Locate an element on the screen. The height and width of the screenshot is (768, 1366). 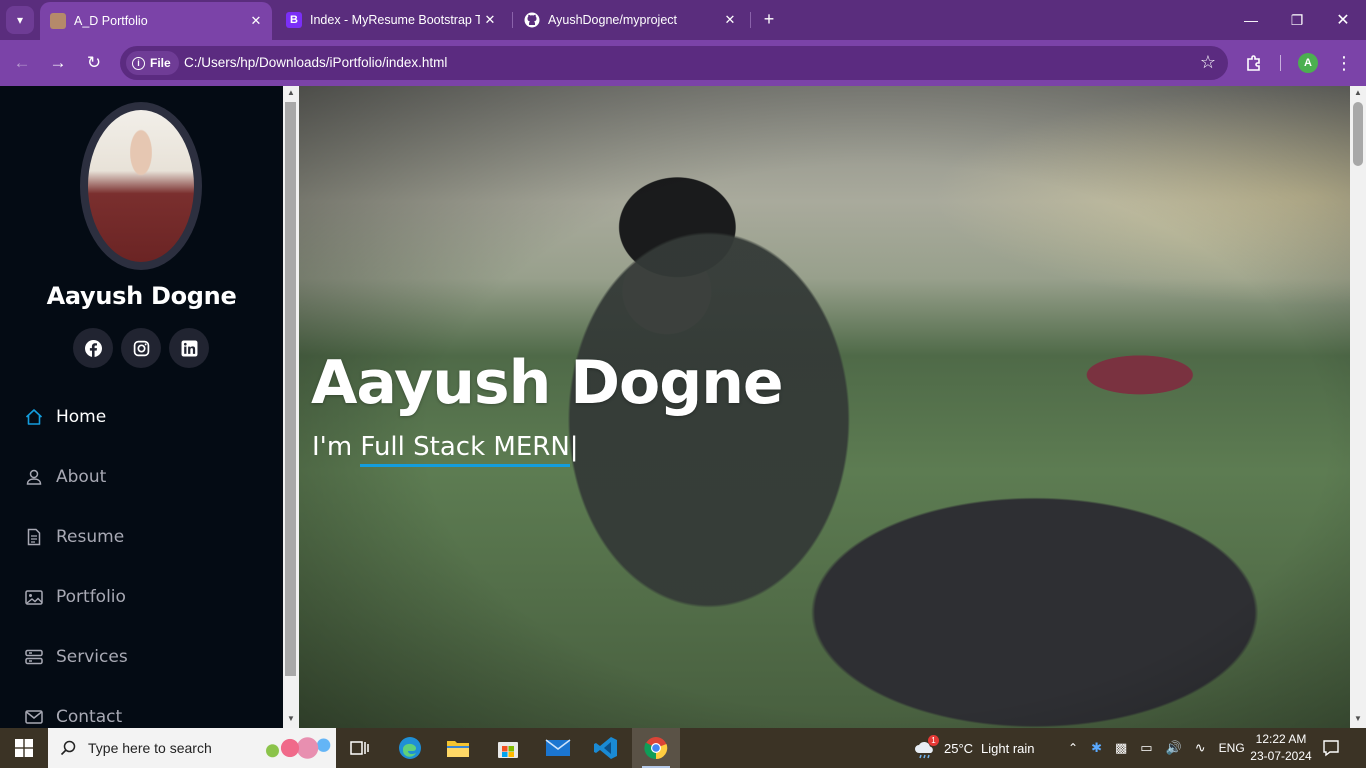
nav-resume: Resume is located at coordinates (74, 537).